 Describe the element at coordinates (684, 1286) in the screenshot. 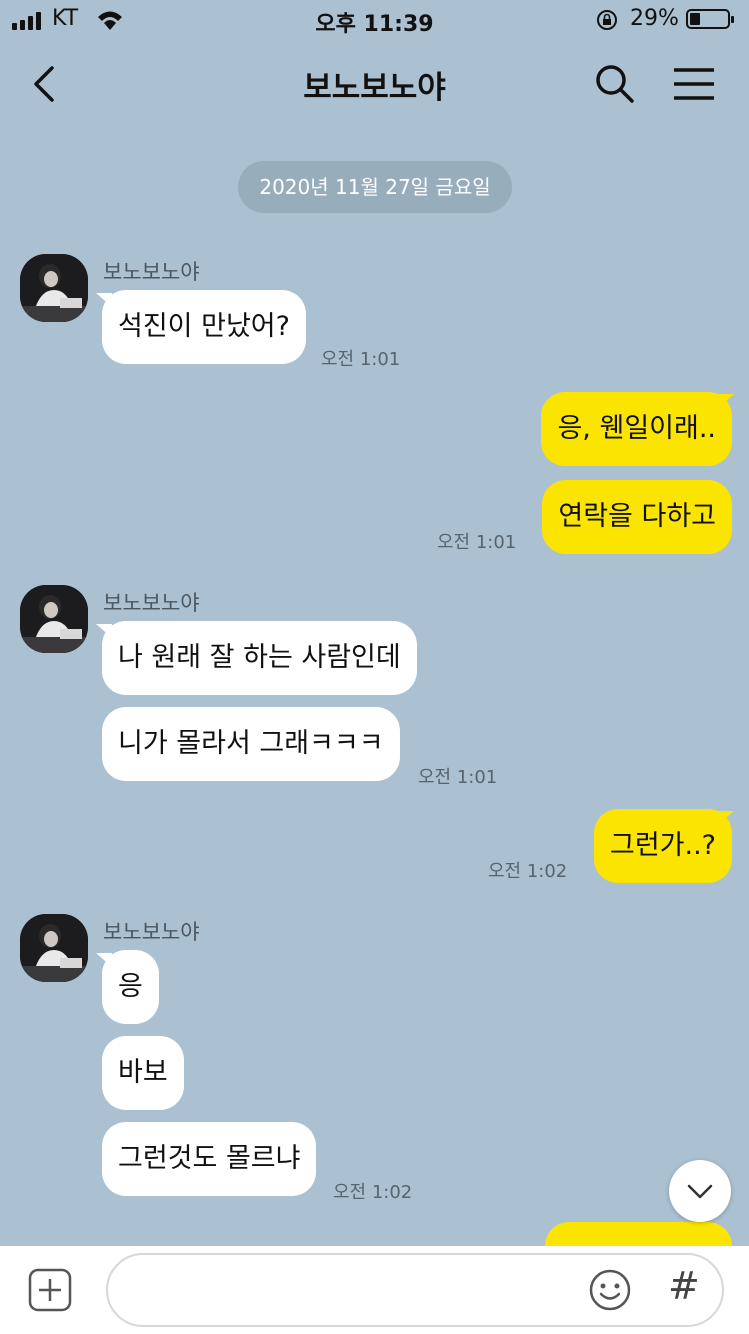

I see `hash-icon: #` at that location.